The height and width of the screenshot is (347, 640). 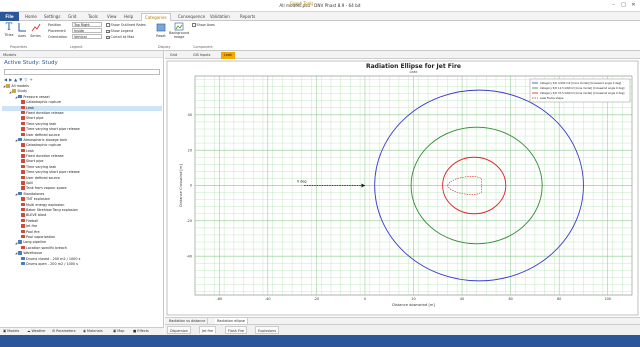 I want to click on tree-item-label: Pool vaporization, so click(x=41, y=237).